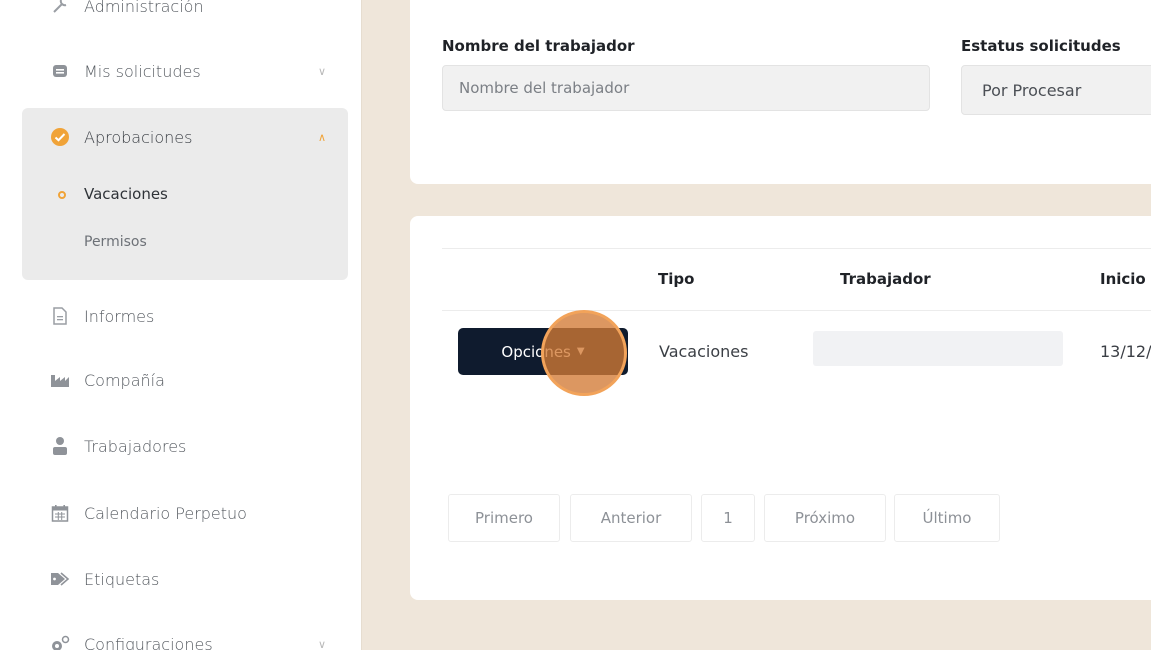 The image size is (1151, 650). Describe the element at coordinates (676, 279) in the screenshot. I see `column-header-tipo: Tipo` at that location.